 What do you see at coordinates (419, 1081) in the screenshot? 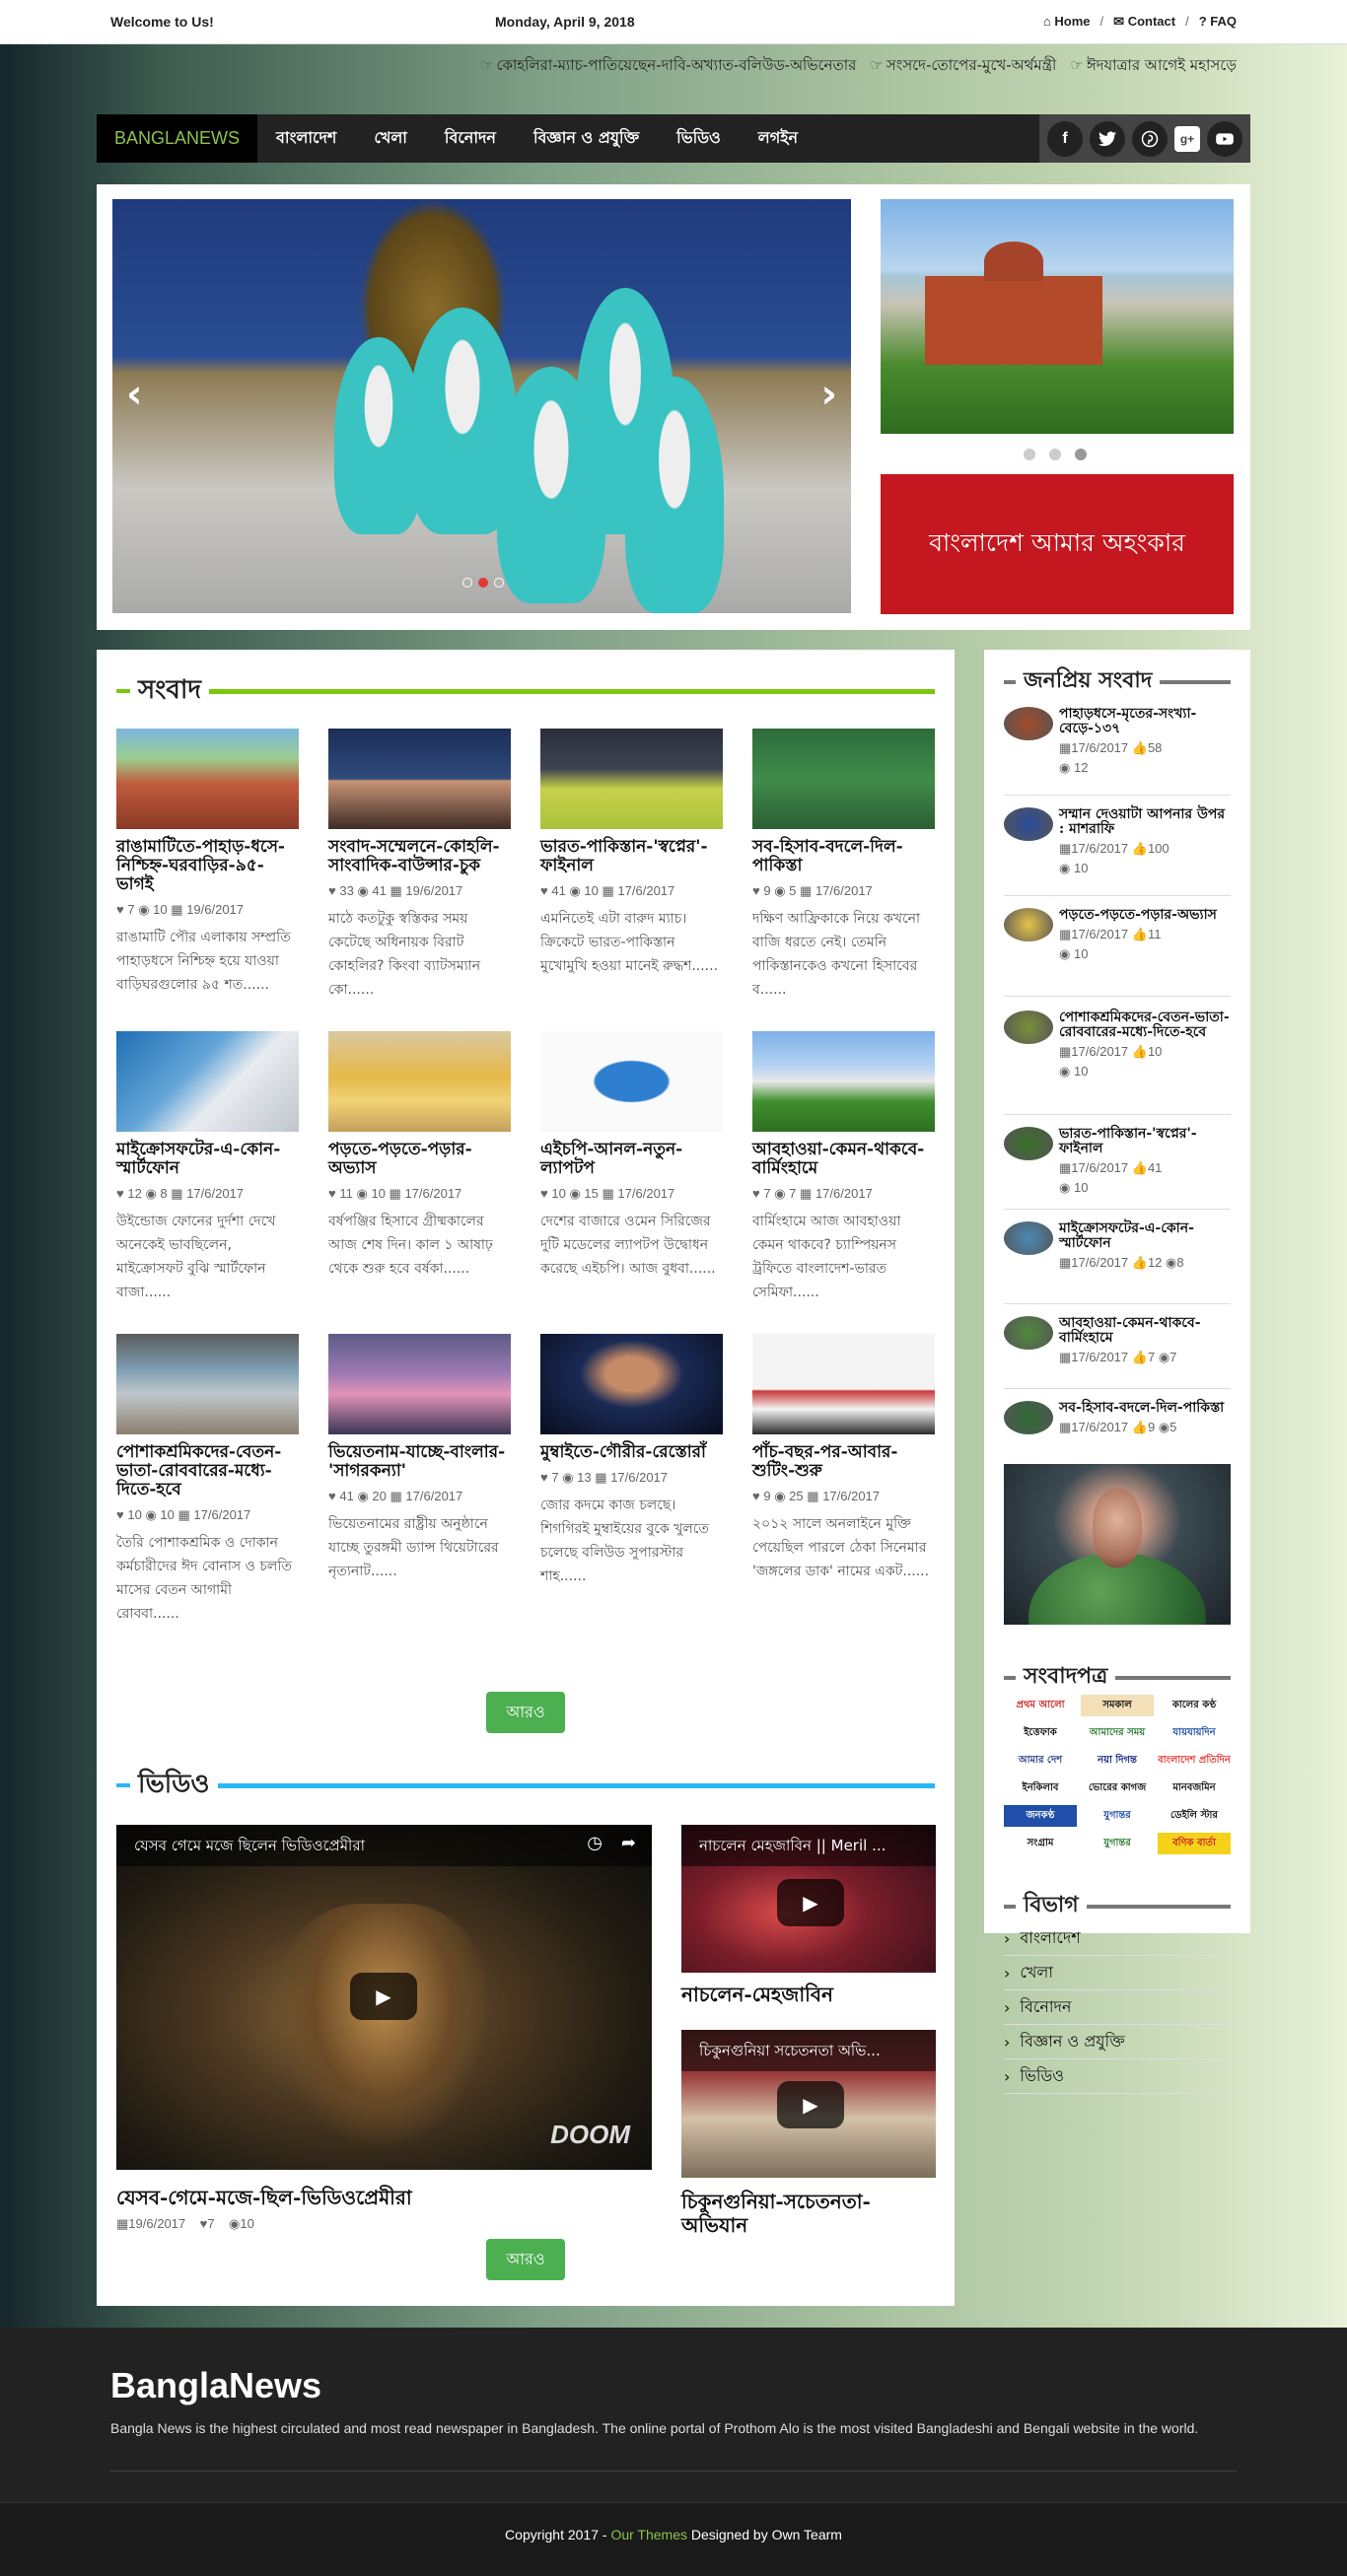
I see `reading-girl-photo` at bounding box center [419, 1081].